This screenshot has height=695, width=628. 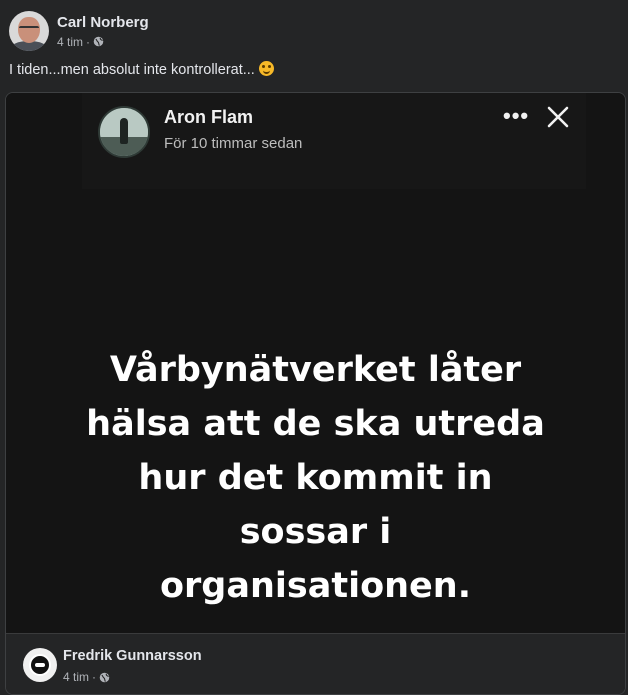 What do you see at coordinates (315, 532) in the screenshot?
I see `story-message-line: sossar i` at bounding box center [315, 532].